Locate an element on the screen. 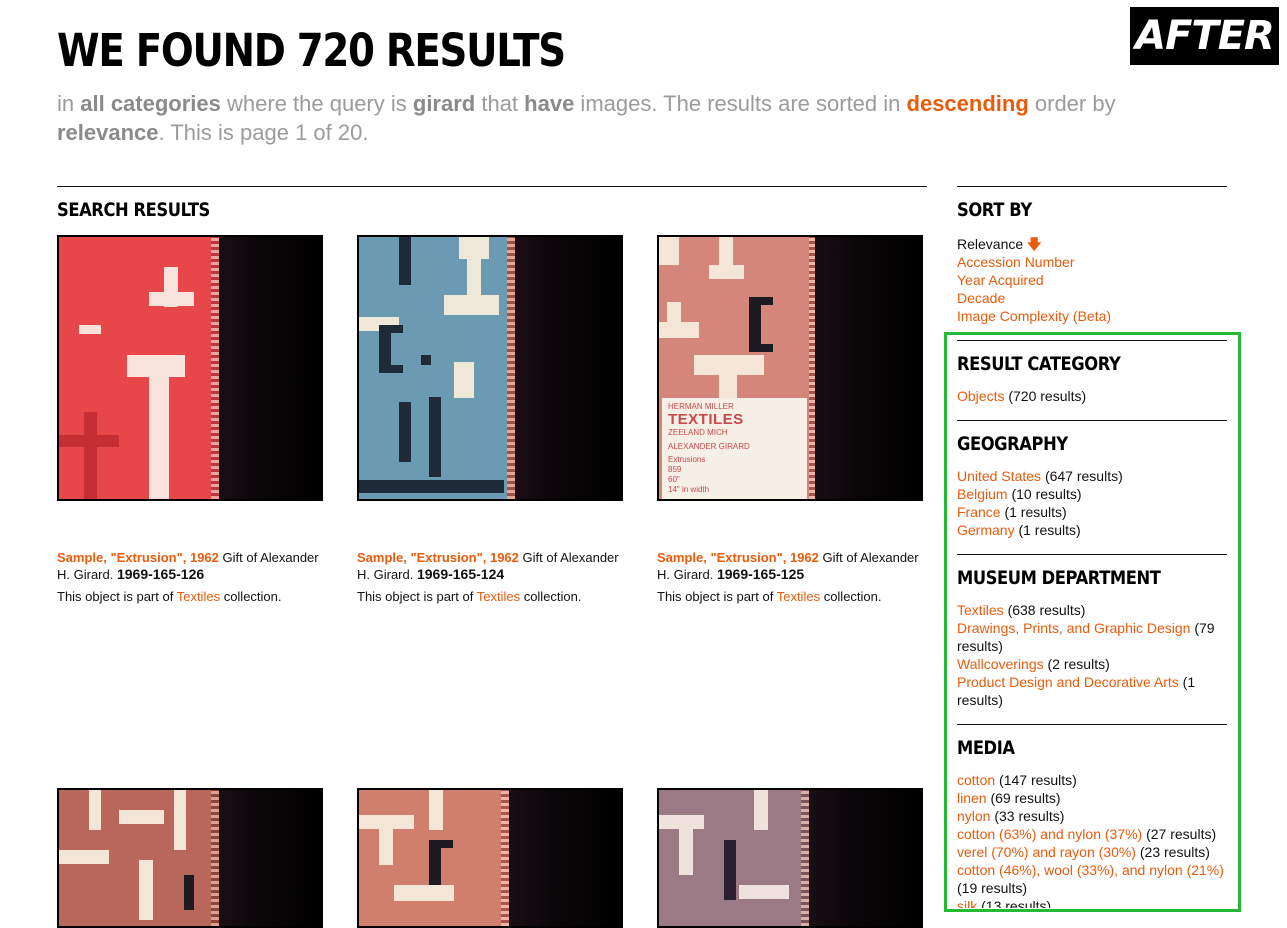 Image resolution: width=1287 pixels, height=928 pixels. media-divider is located at coordinates (1092, 724).